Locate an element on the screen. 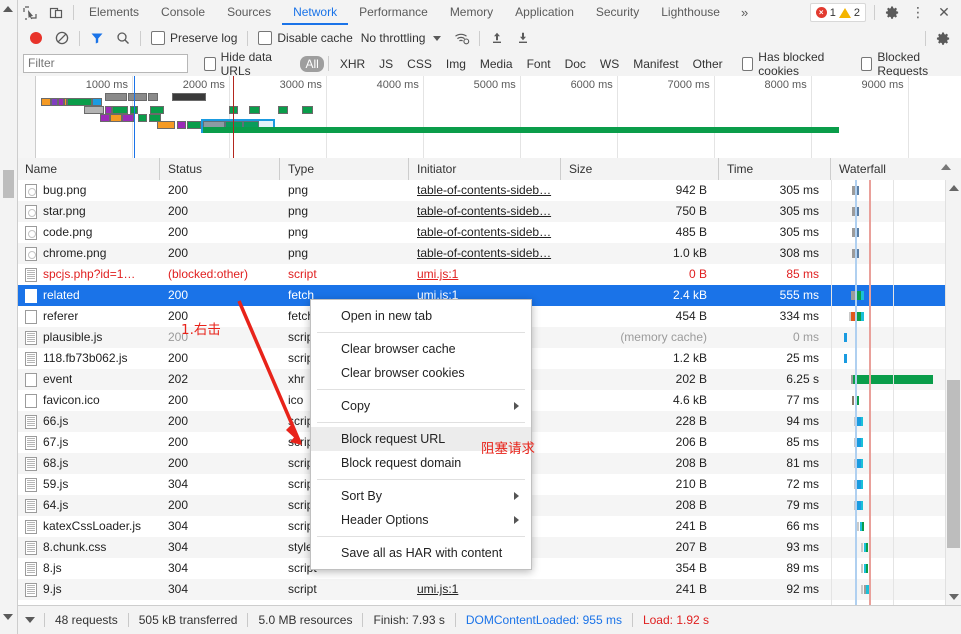 Image resolution: width=961 pixels, height=634 pixels. column-header-size: Size is located at coordinates (640, 169).